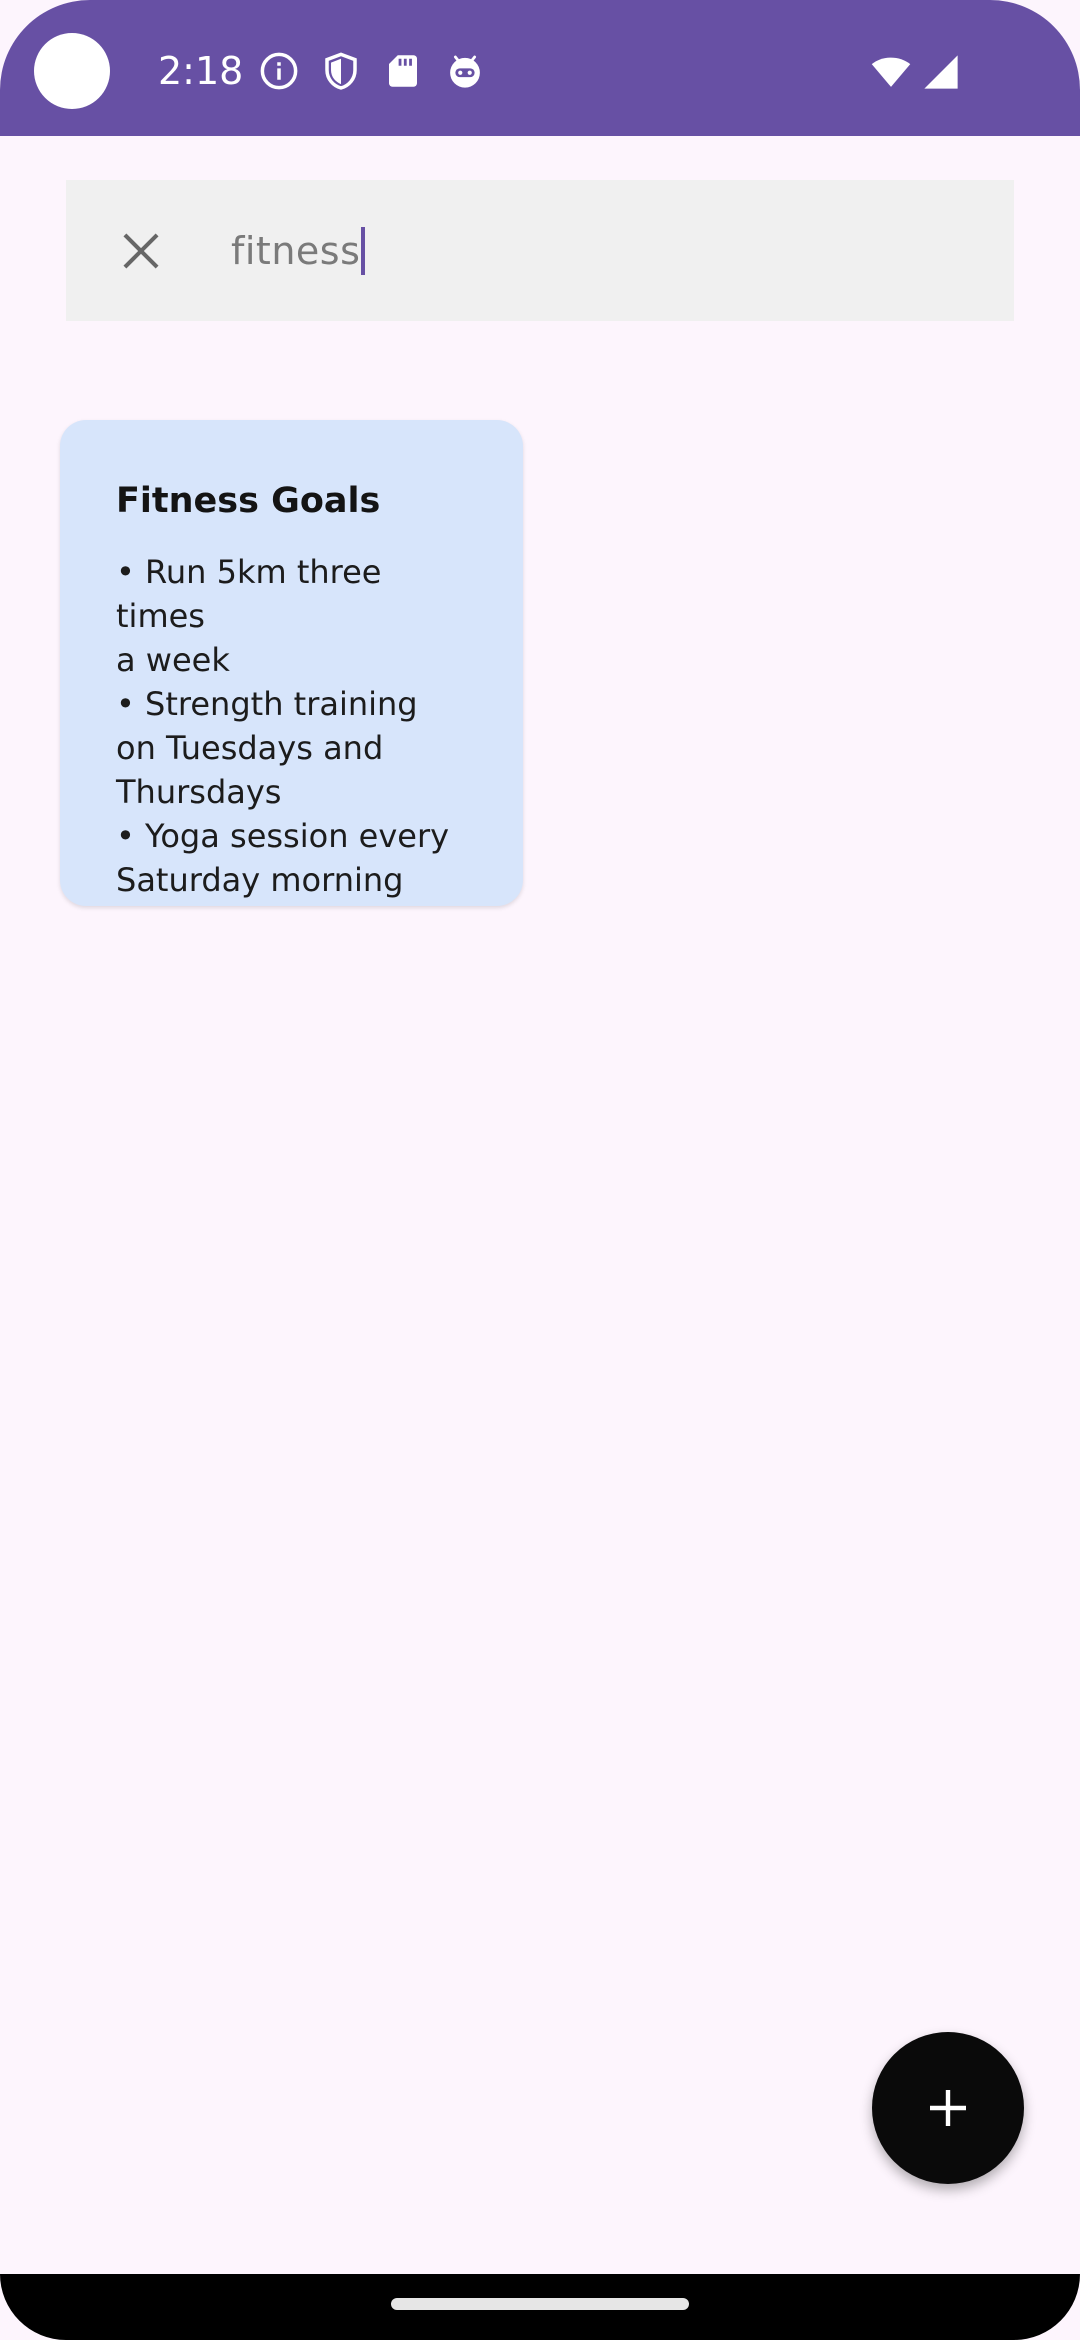 This screenshot has height=2340, width=1080. Describe the element at coordinates (540, 250) in the screenshot. I see `search-bar: fitness` at that location.